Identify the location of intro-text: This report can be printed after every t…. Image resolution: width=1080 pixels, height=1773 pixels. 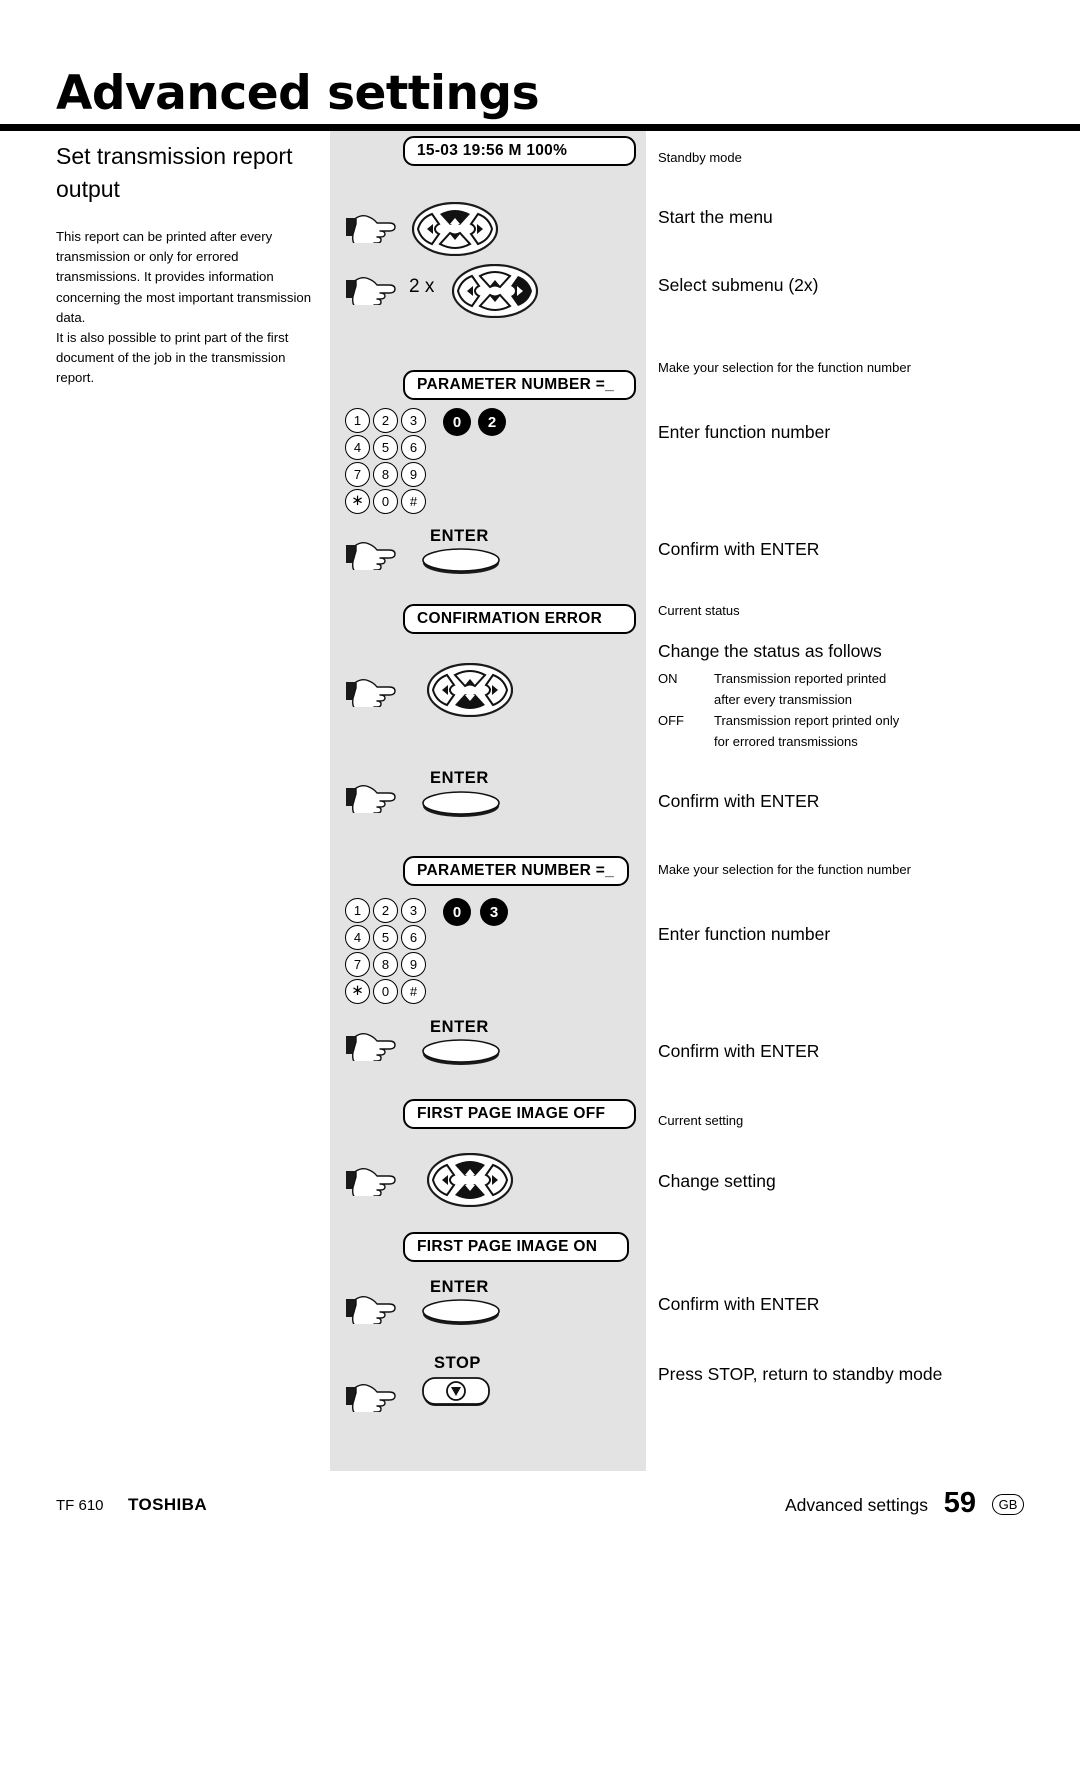
(187, 307).